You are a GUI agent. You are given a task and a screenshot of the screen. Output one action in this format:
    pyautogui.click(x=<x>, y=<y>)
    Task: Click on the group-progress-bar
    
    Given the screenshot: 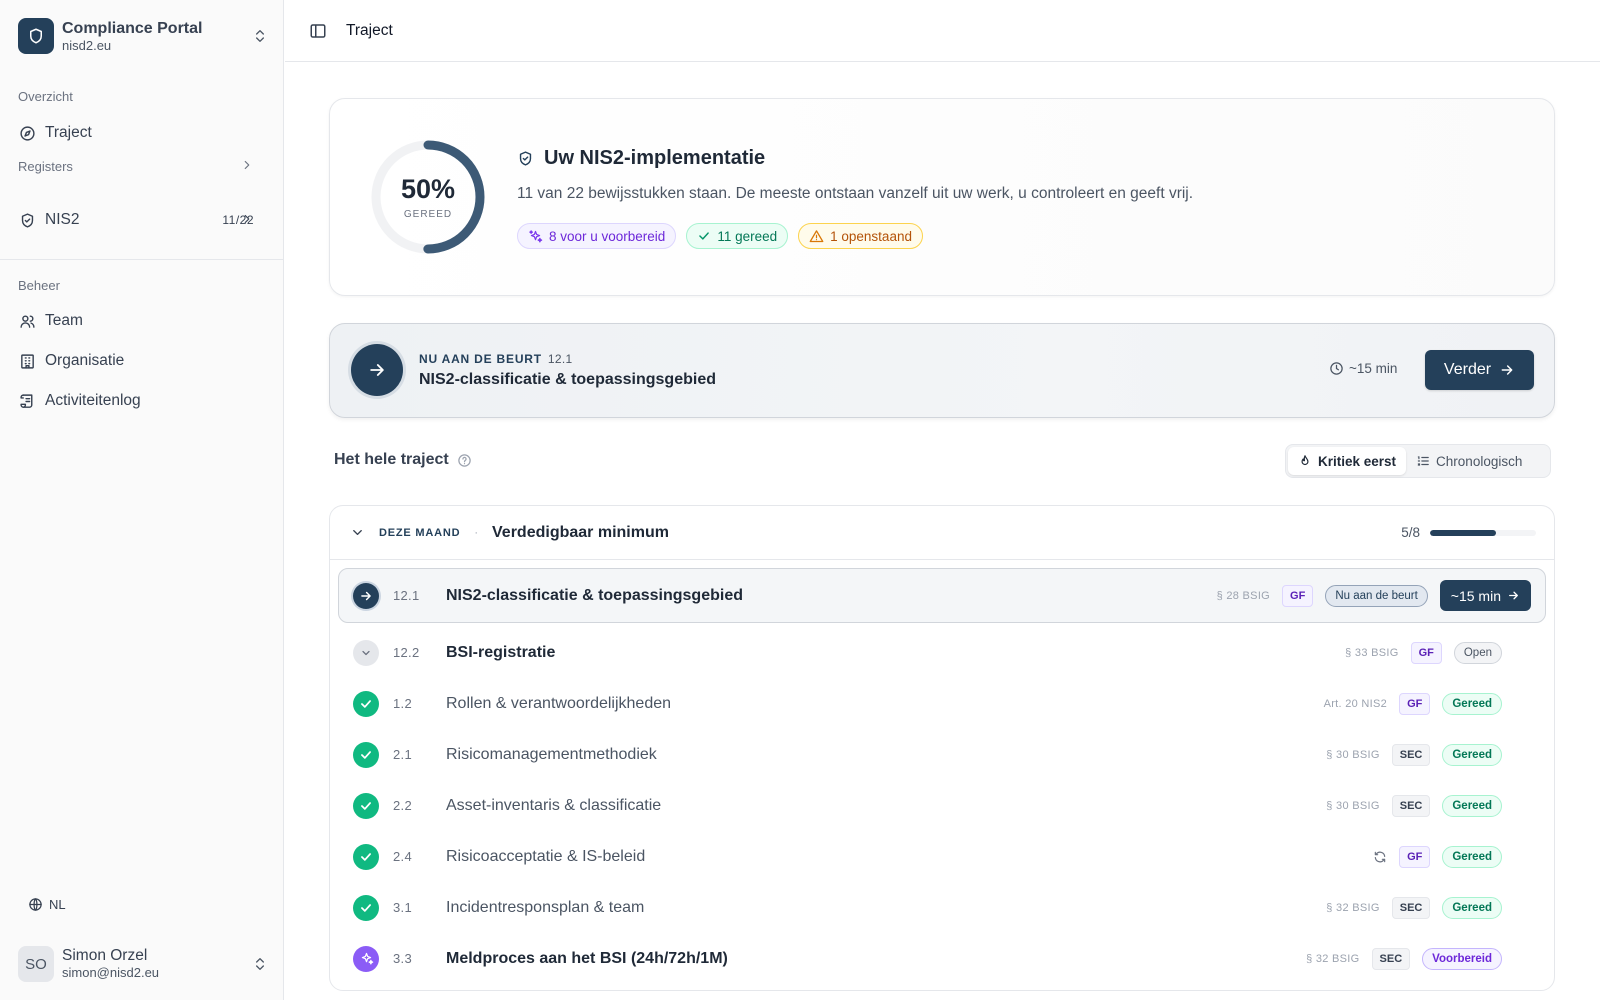 What is the action you would take?
    pyautogui.click(x=1483, y=532)
    